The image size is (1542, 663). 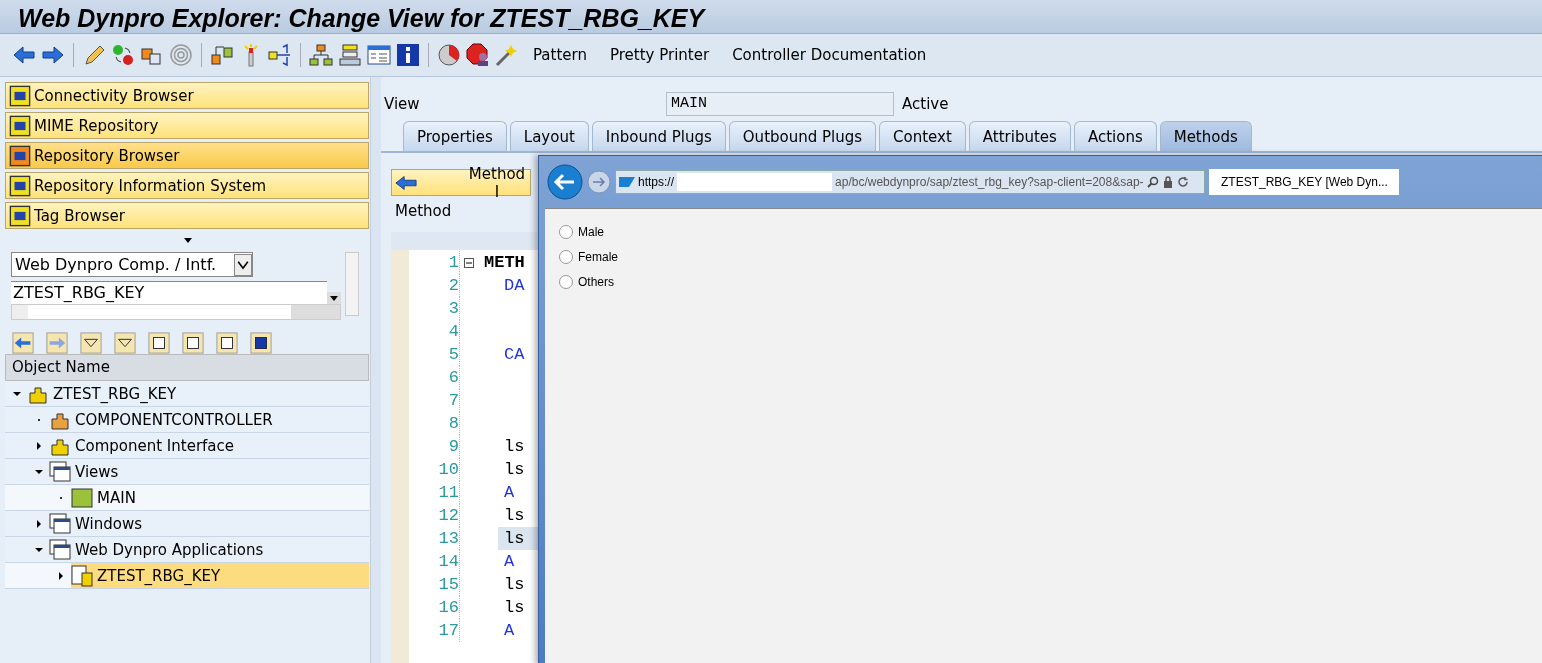 I want to click on back-button-icon, so click(x=565, y=182).